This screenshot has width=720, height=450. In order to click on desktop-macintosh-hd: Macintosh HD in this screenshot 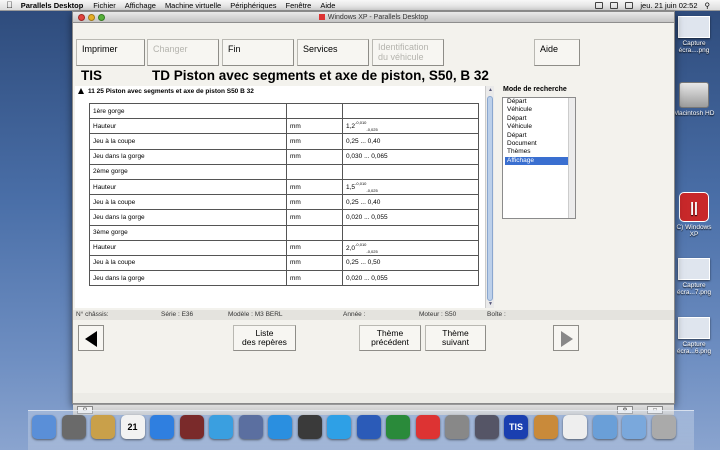, I will do `click(694, 99)`.